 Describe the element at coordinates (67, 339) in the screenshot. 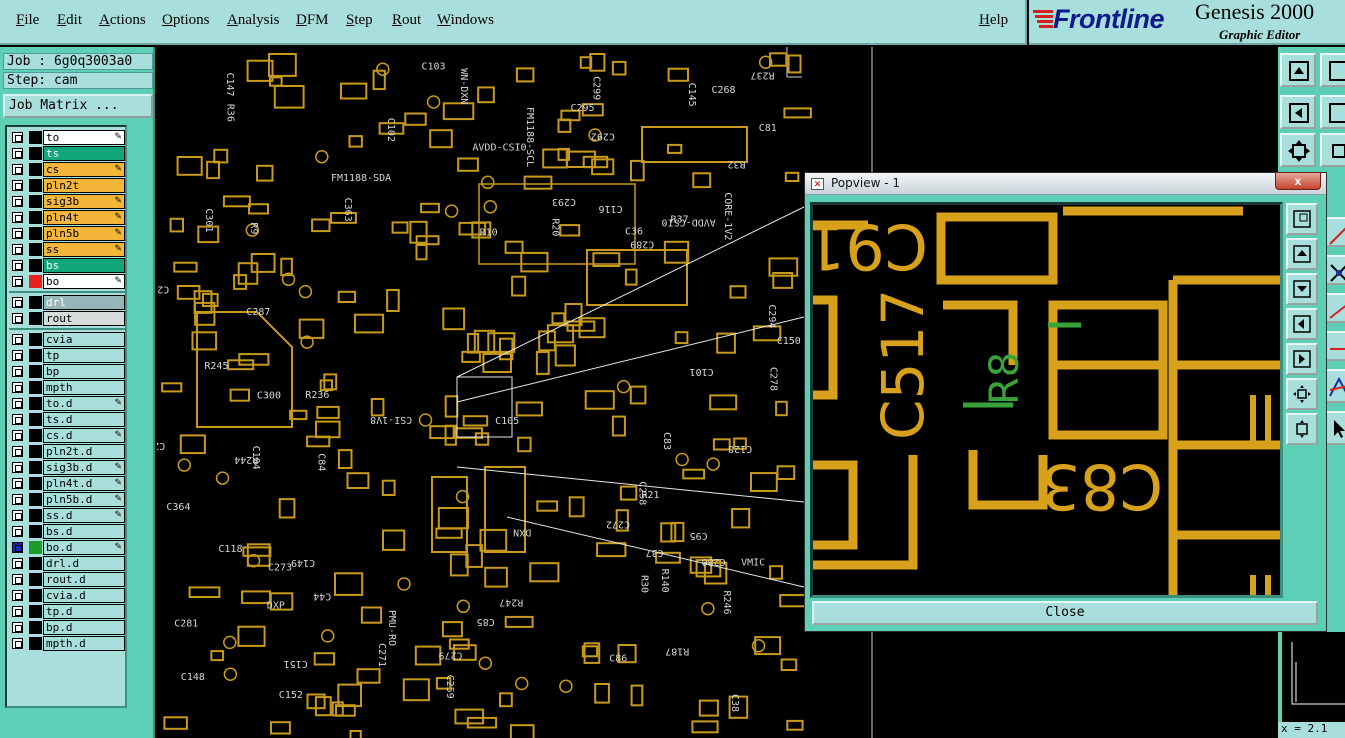

I see `layer-row-cvia: cvia` at that location.